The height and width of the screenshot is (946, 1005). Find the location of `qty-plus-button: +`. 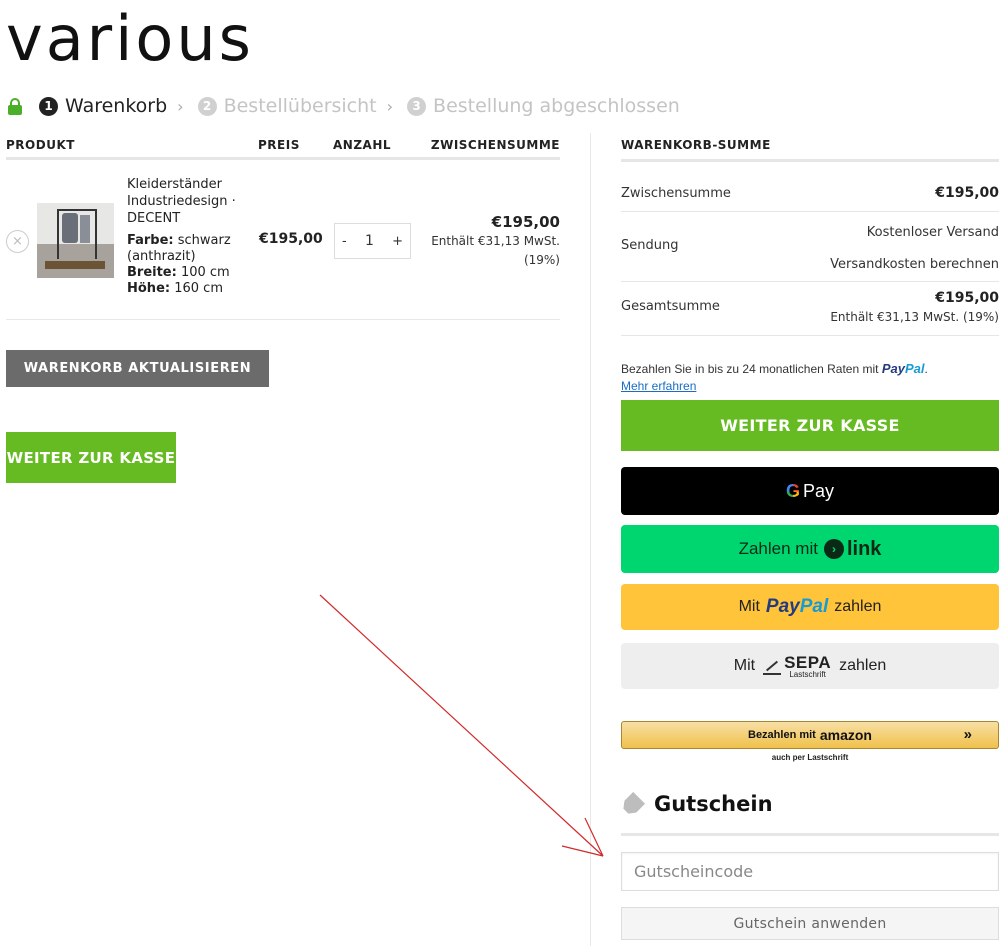

qty-plus-button: + is located at coordinates (397, 241).